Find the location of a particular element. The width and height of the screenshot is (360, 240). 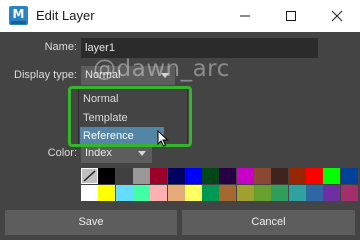

name-input: layer1 is located at coordinates (199, 48).